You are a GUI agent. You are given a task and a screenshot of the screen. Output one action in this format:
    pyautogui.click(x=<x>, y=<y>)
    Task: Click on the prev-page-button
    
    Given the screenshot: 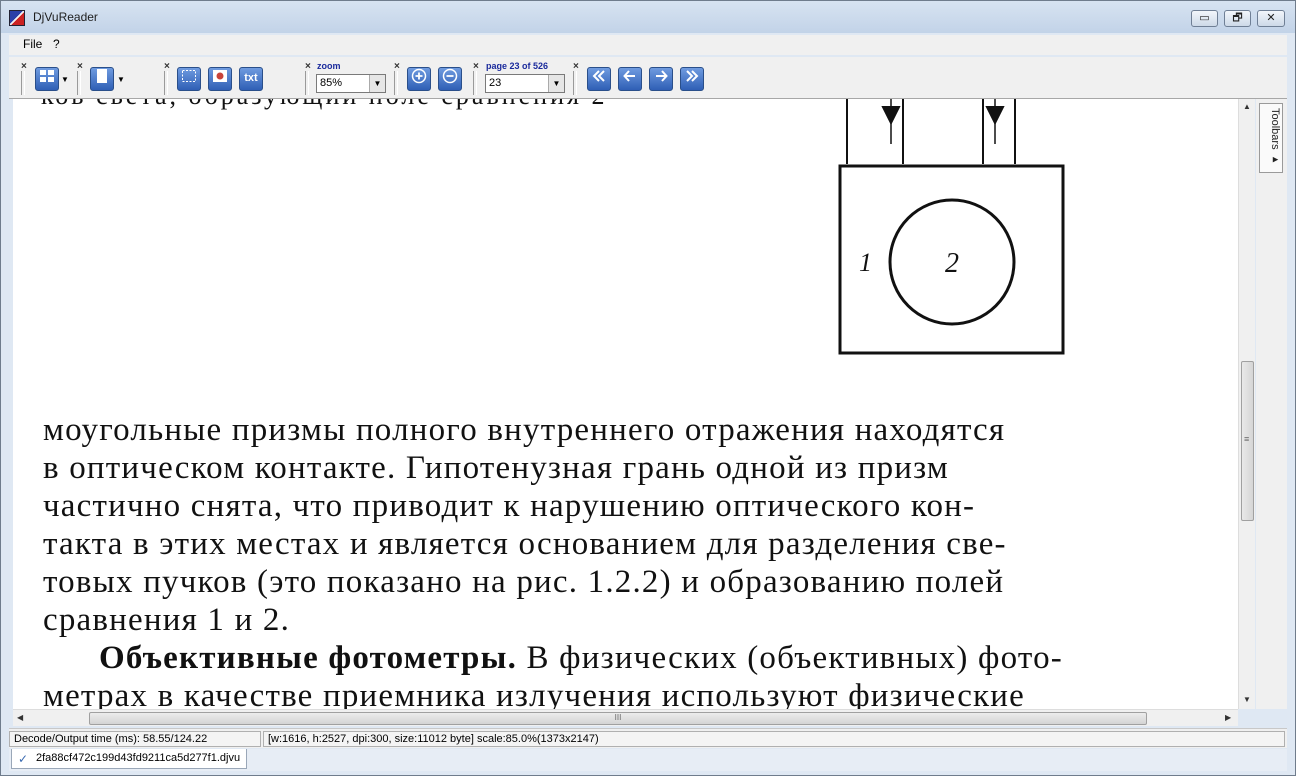 What is the action you would take?
    pyautogui.click(x=630, y=79)
    